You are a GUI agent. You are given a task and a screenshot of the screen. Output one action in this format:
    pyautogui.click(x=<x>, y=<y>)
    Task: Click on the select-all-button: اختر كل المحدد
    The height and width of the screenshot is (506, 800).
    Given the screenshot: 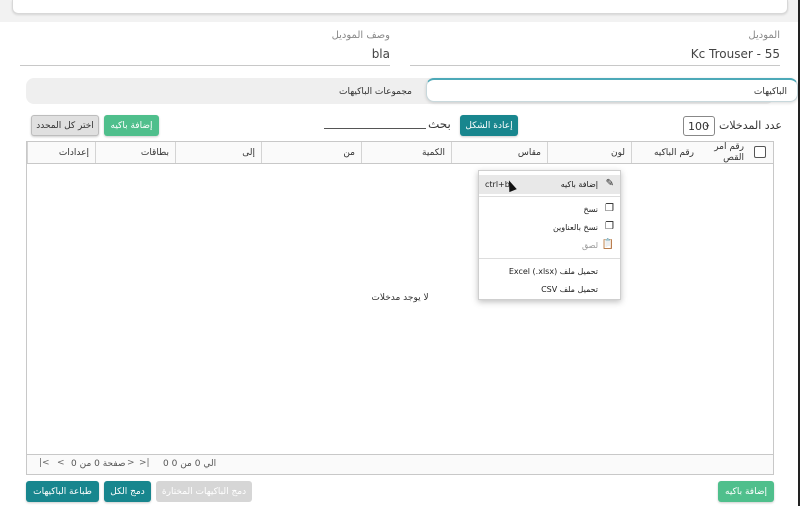 What is the action you would take?
    pyautogui.click(x=65, y=125)
    